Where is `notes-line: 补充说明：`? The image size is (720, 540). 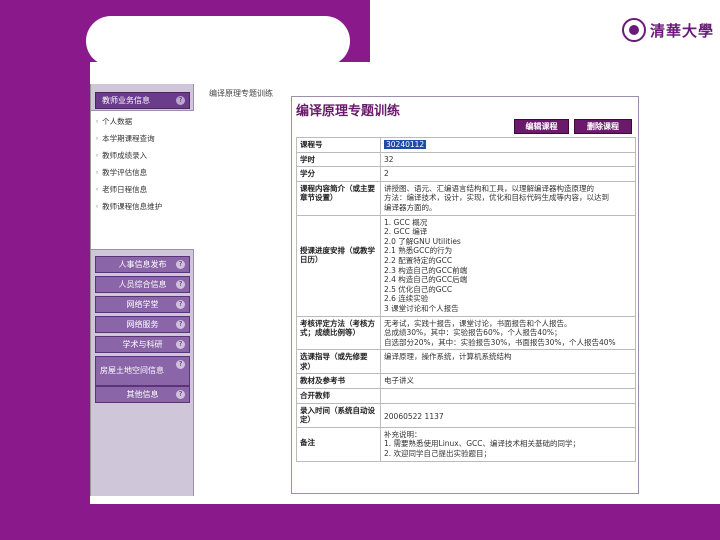 notes-line: 补充说明： is located at coordinates (403, 434).